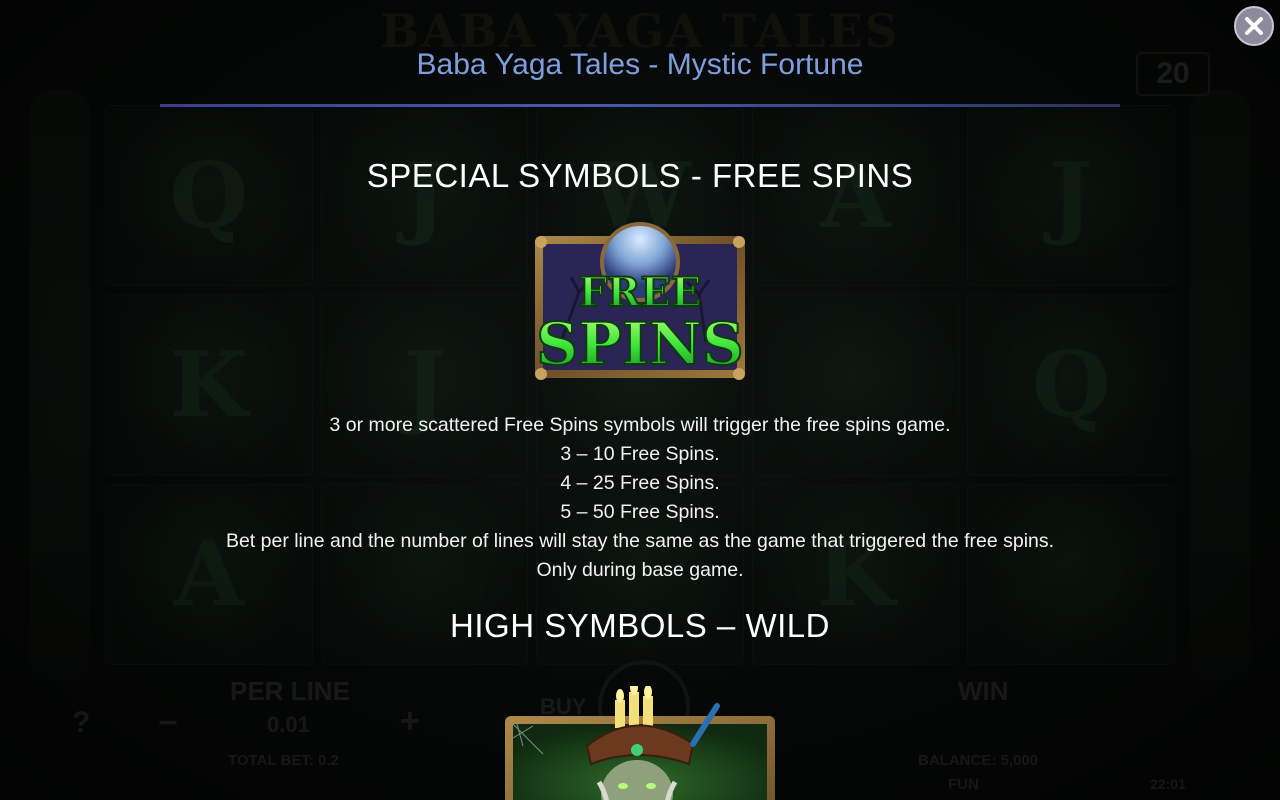 The height and width of the screenshot is (800, 1280). What do you see at coordinates (410, 721) in the screenshot?
I see `background-plus-icon: +` at bounding box center [410, 721].